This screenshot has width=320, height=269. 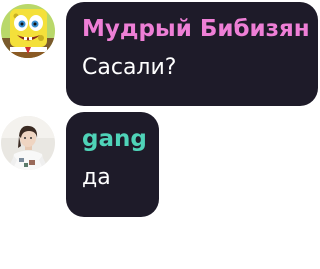 I want to click on sender-name: Мудрый Бибизян, so click(x=196, y=29).